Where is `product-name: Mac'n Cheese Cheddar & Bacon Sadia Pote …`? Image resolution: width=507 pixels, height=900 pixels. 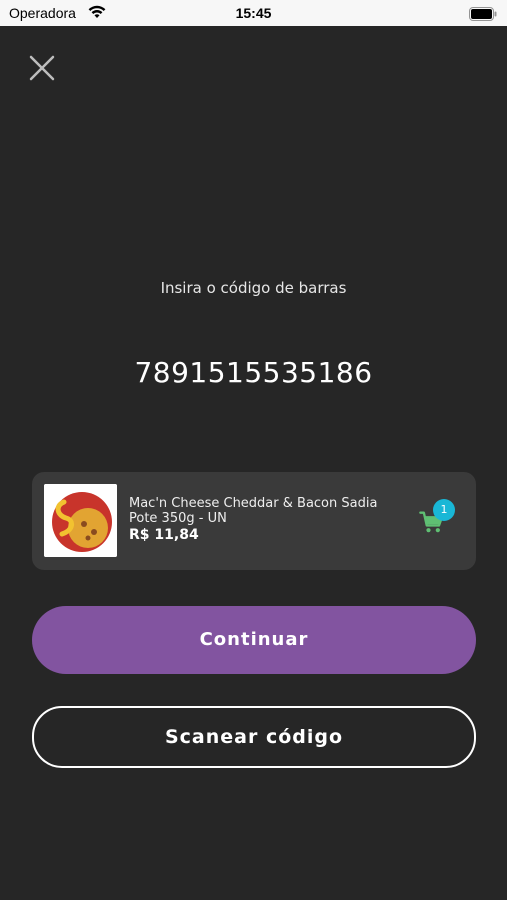
product-name: Mac'n Cheese Cheddar & Bacon Sadia Pote … is located at coordinates (253, 511).